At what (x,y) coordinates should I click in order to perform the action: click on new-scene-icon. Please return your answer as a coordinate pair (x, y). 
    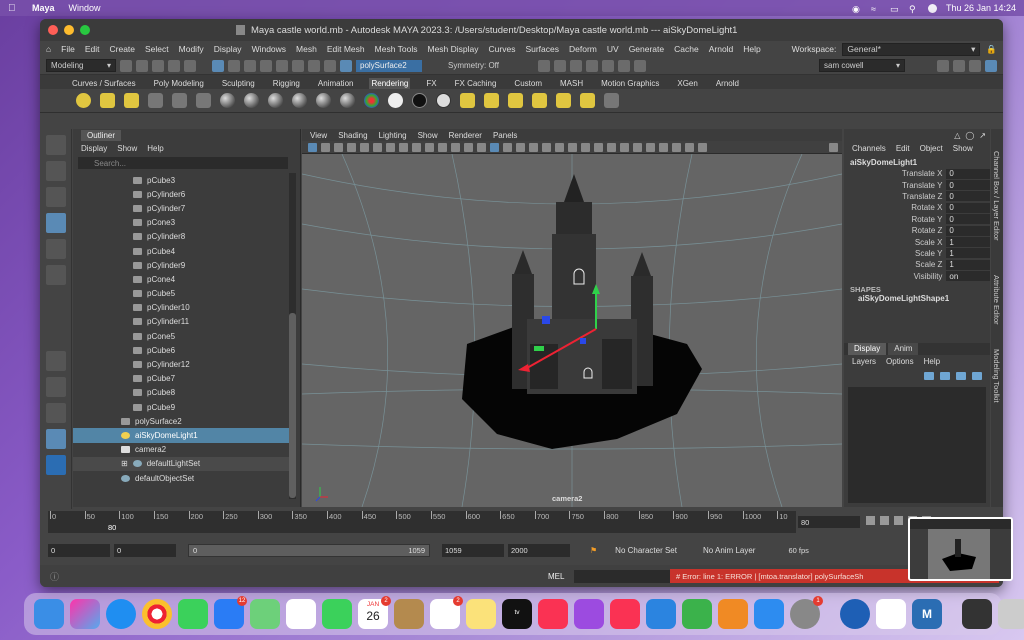
    Looking at the image, I should click on (126, 65).